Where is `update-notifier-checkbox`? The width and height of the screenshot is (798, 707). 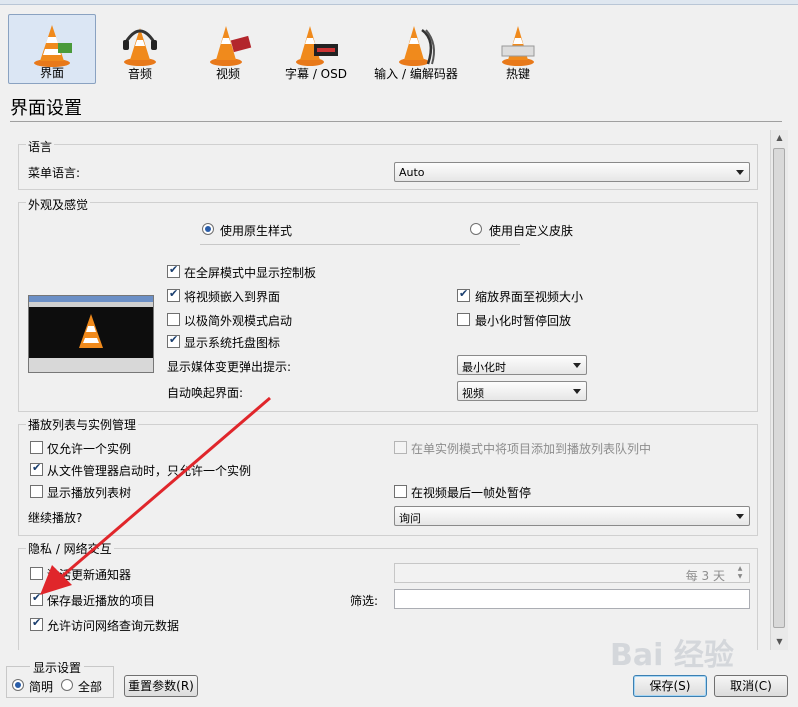
update-notifier-checkbox is located at coordinates (36, 573).